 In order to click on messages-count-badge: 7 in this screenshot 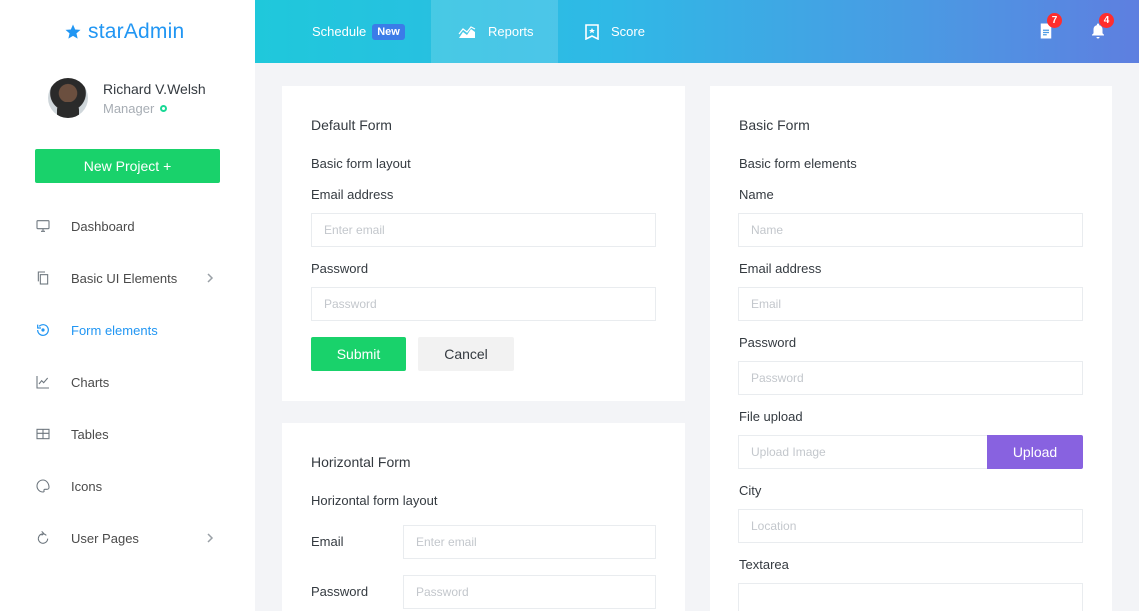, I will do `click(1054, 20)`.